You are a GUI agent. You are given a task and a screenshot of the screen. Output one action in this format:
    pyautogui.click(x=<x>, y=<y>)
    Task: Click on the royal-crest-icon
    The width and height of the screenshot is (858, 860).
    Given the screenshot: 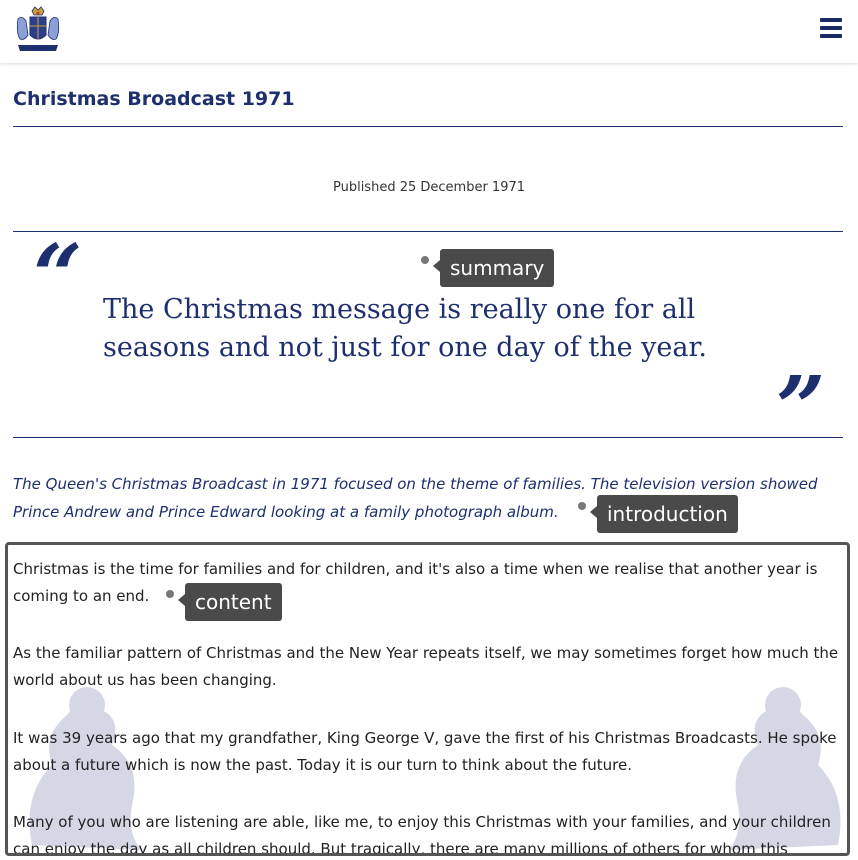 What is the action you would take?
    pyautogui.click(x=38, y=30)
    